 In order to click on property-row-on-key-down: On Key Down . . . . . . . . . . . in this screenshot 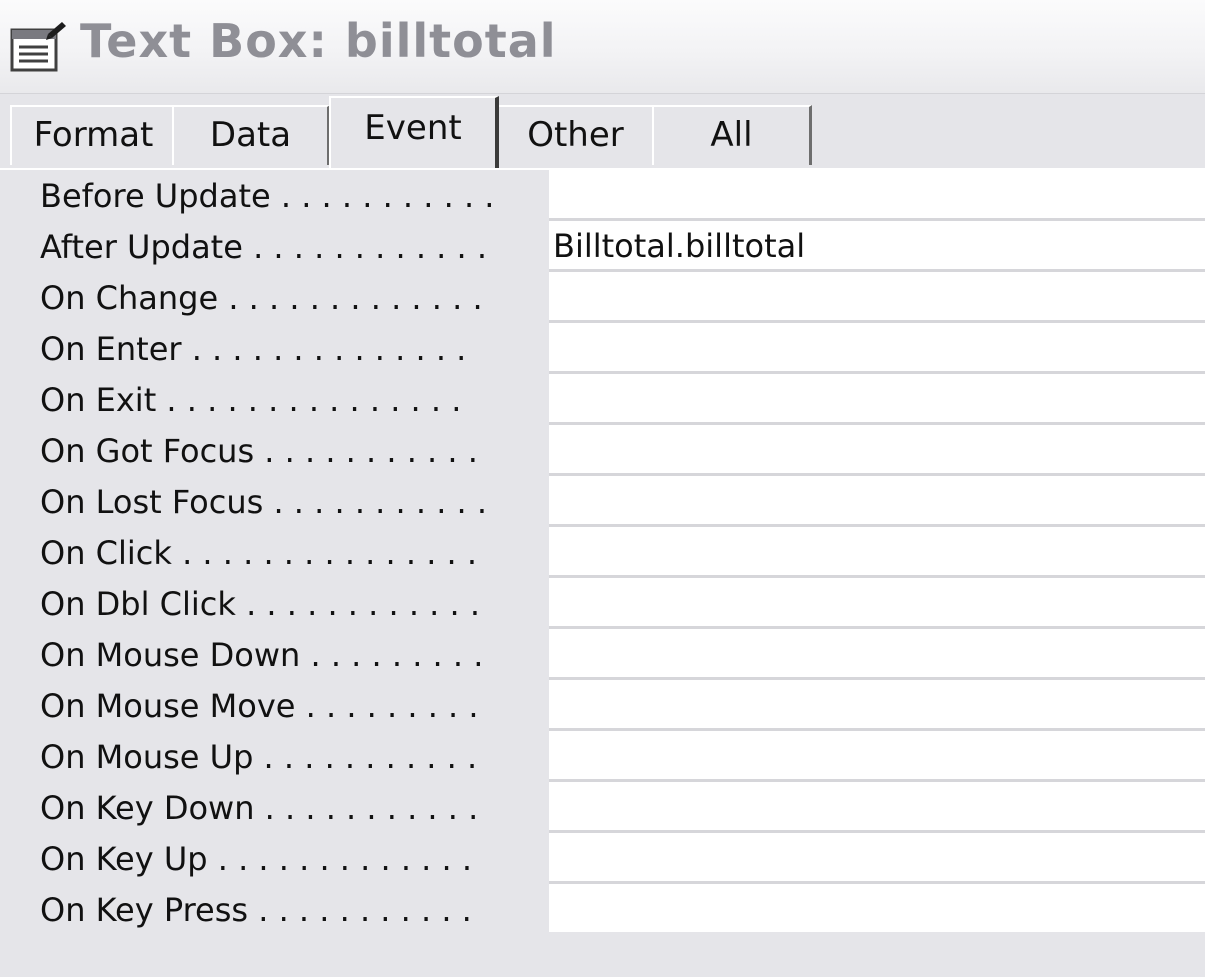, I will do `click(607, 807)`.